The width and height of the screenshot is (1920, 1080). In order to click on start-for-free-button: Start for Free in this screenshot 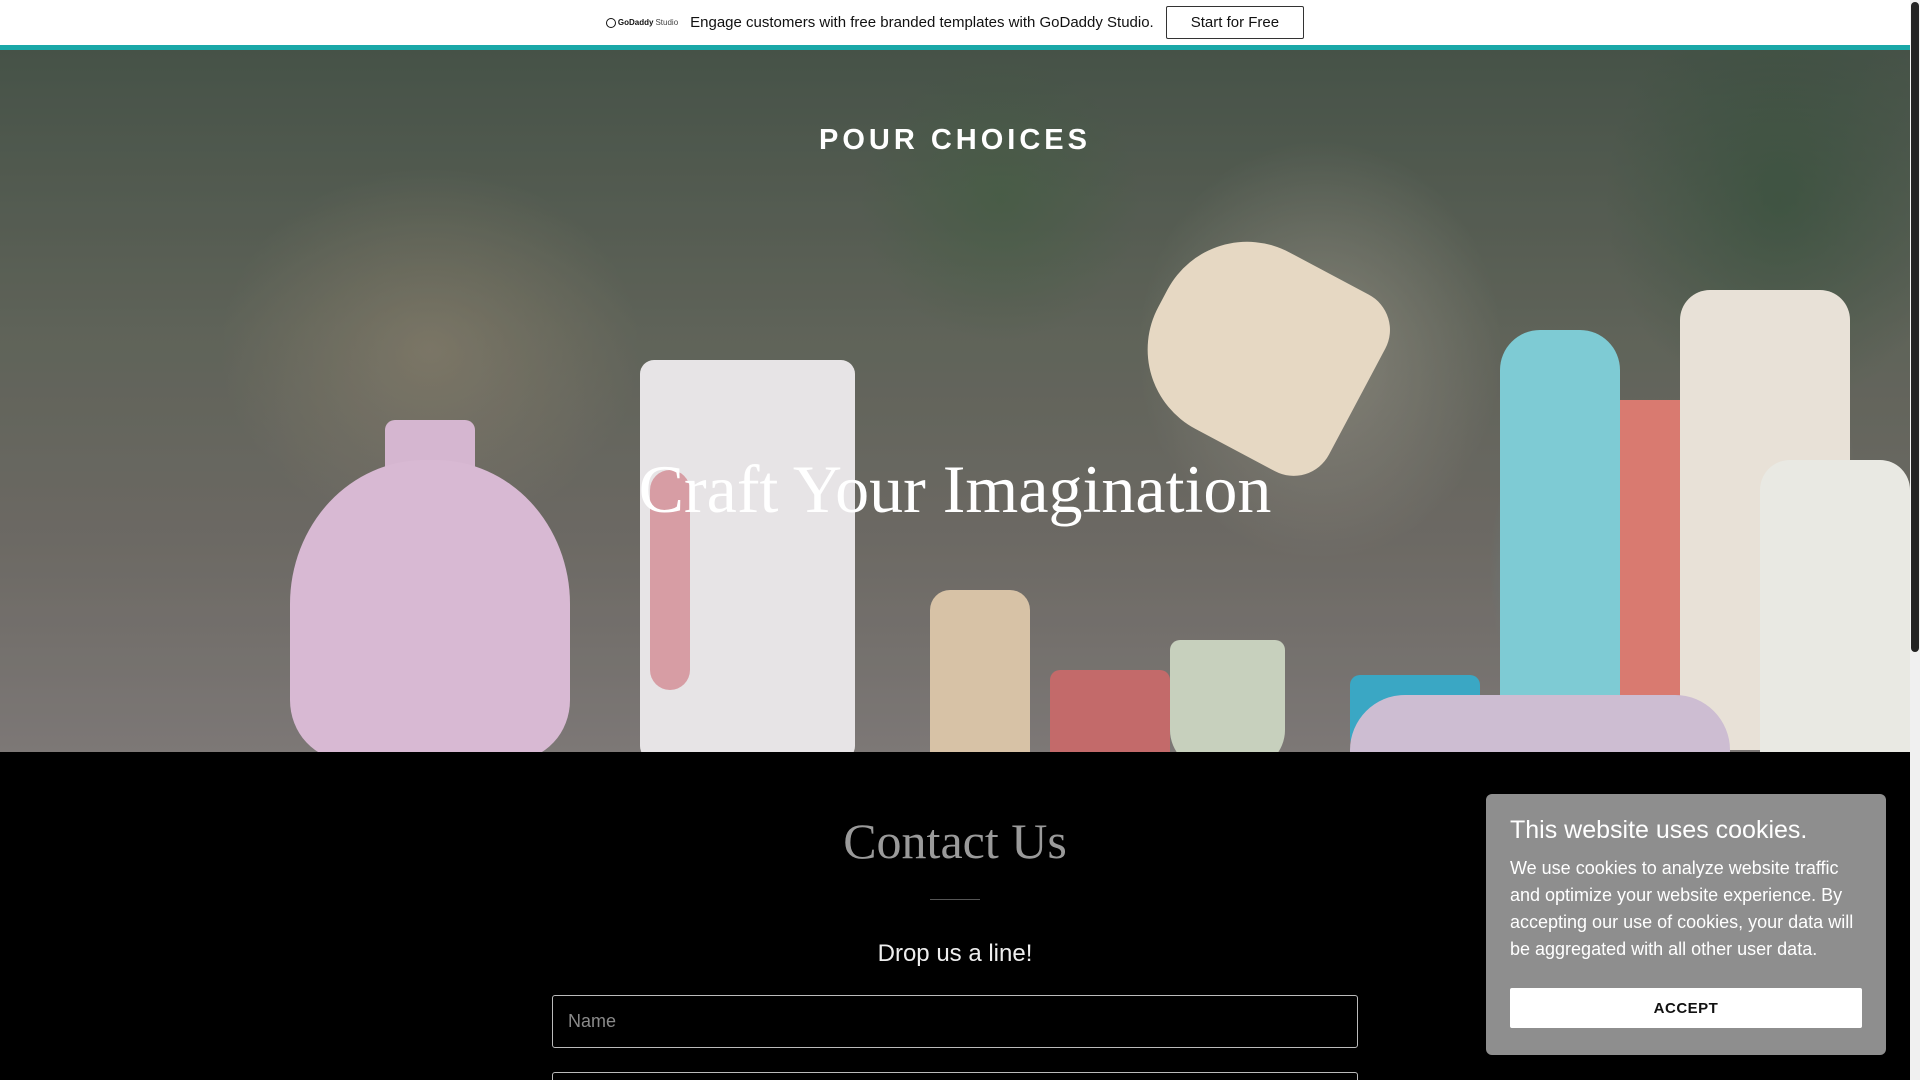, I will do `click(1235, 22)`.